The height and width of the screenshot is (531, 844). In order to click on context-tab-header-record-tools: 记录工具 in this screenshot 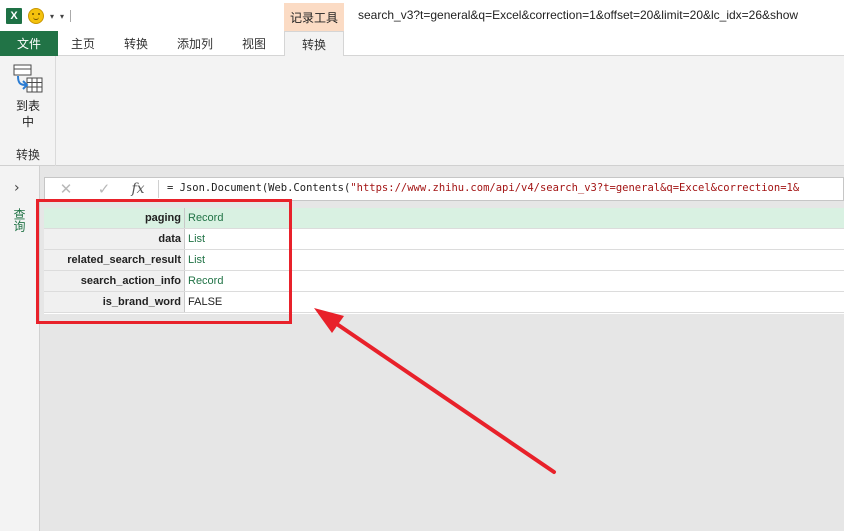, I will do `click(314, 17)`.